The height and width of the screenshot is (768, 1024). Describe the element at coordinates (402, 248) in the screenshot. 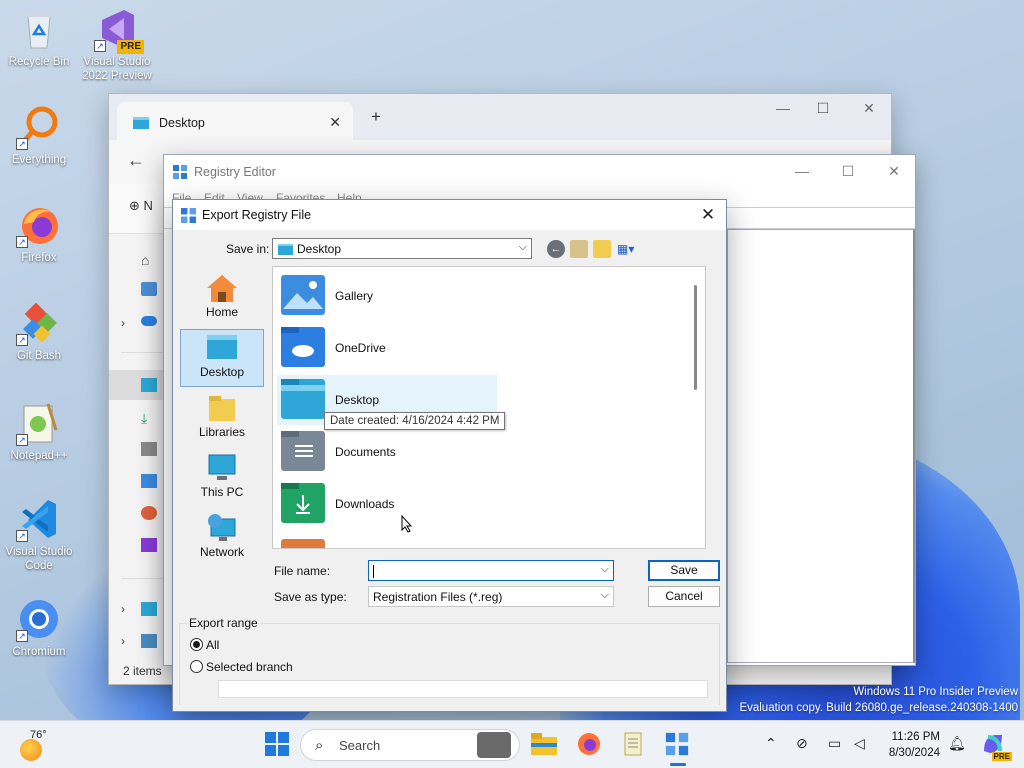

I see `save-in-dropdown: Desktop ⌵` at that location.